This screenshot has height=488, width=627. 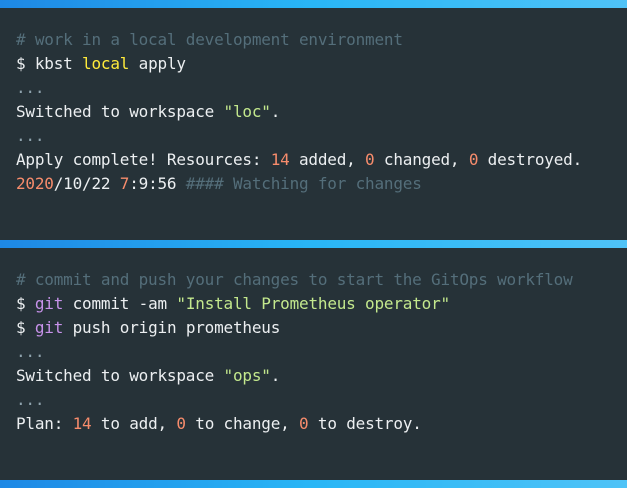 I want to click on switched-workspace-line: Switched to workspace "loc"., so click(x=313, y=112).